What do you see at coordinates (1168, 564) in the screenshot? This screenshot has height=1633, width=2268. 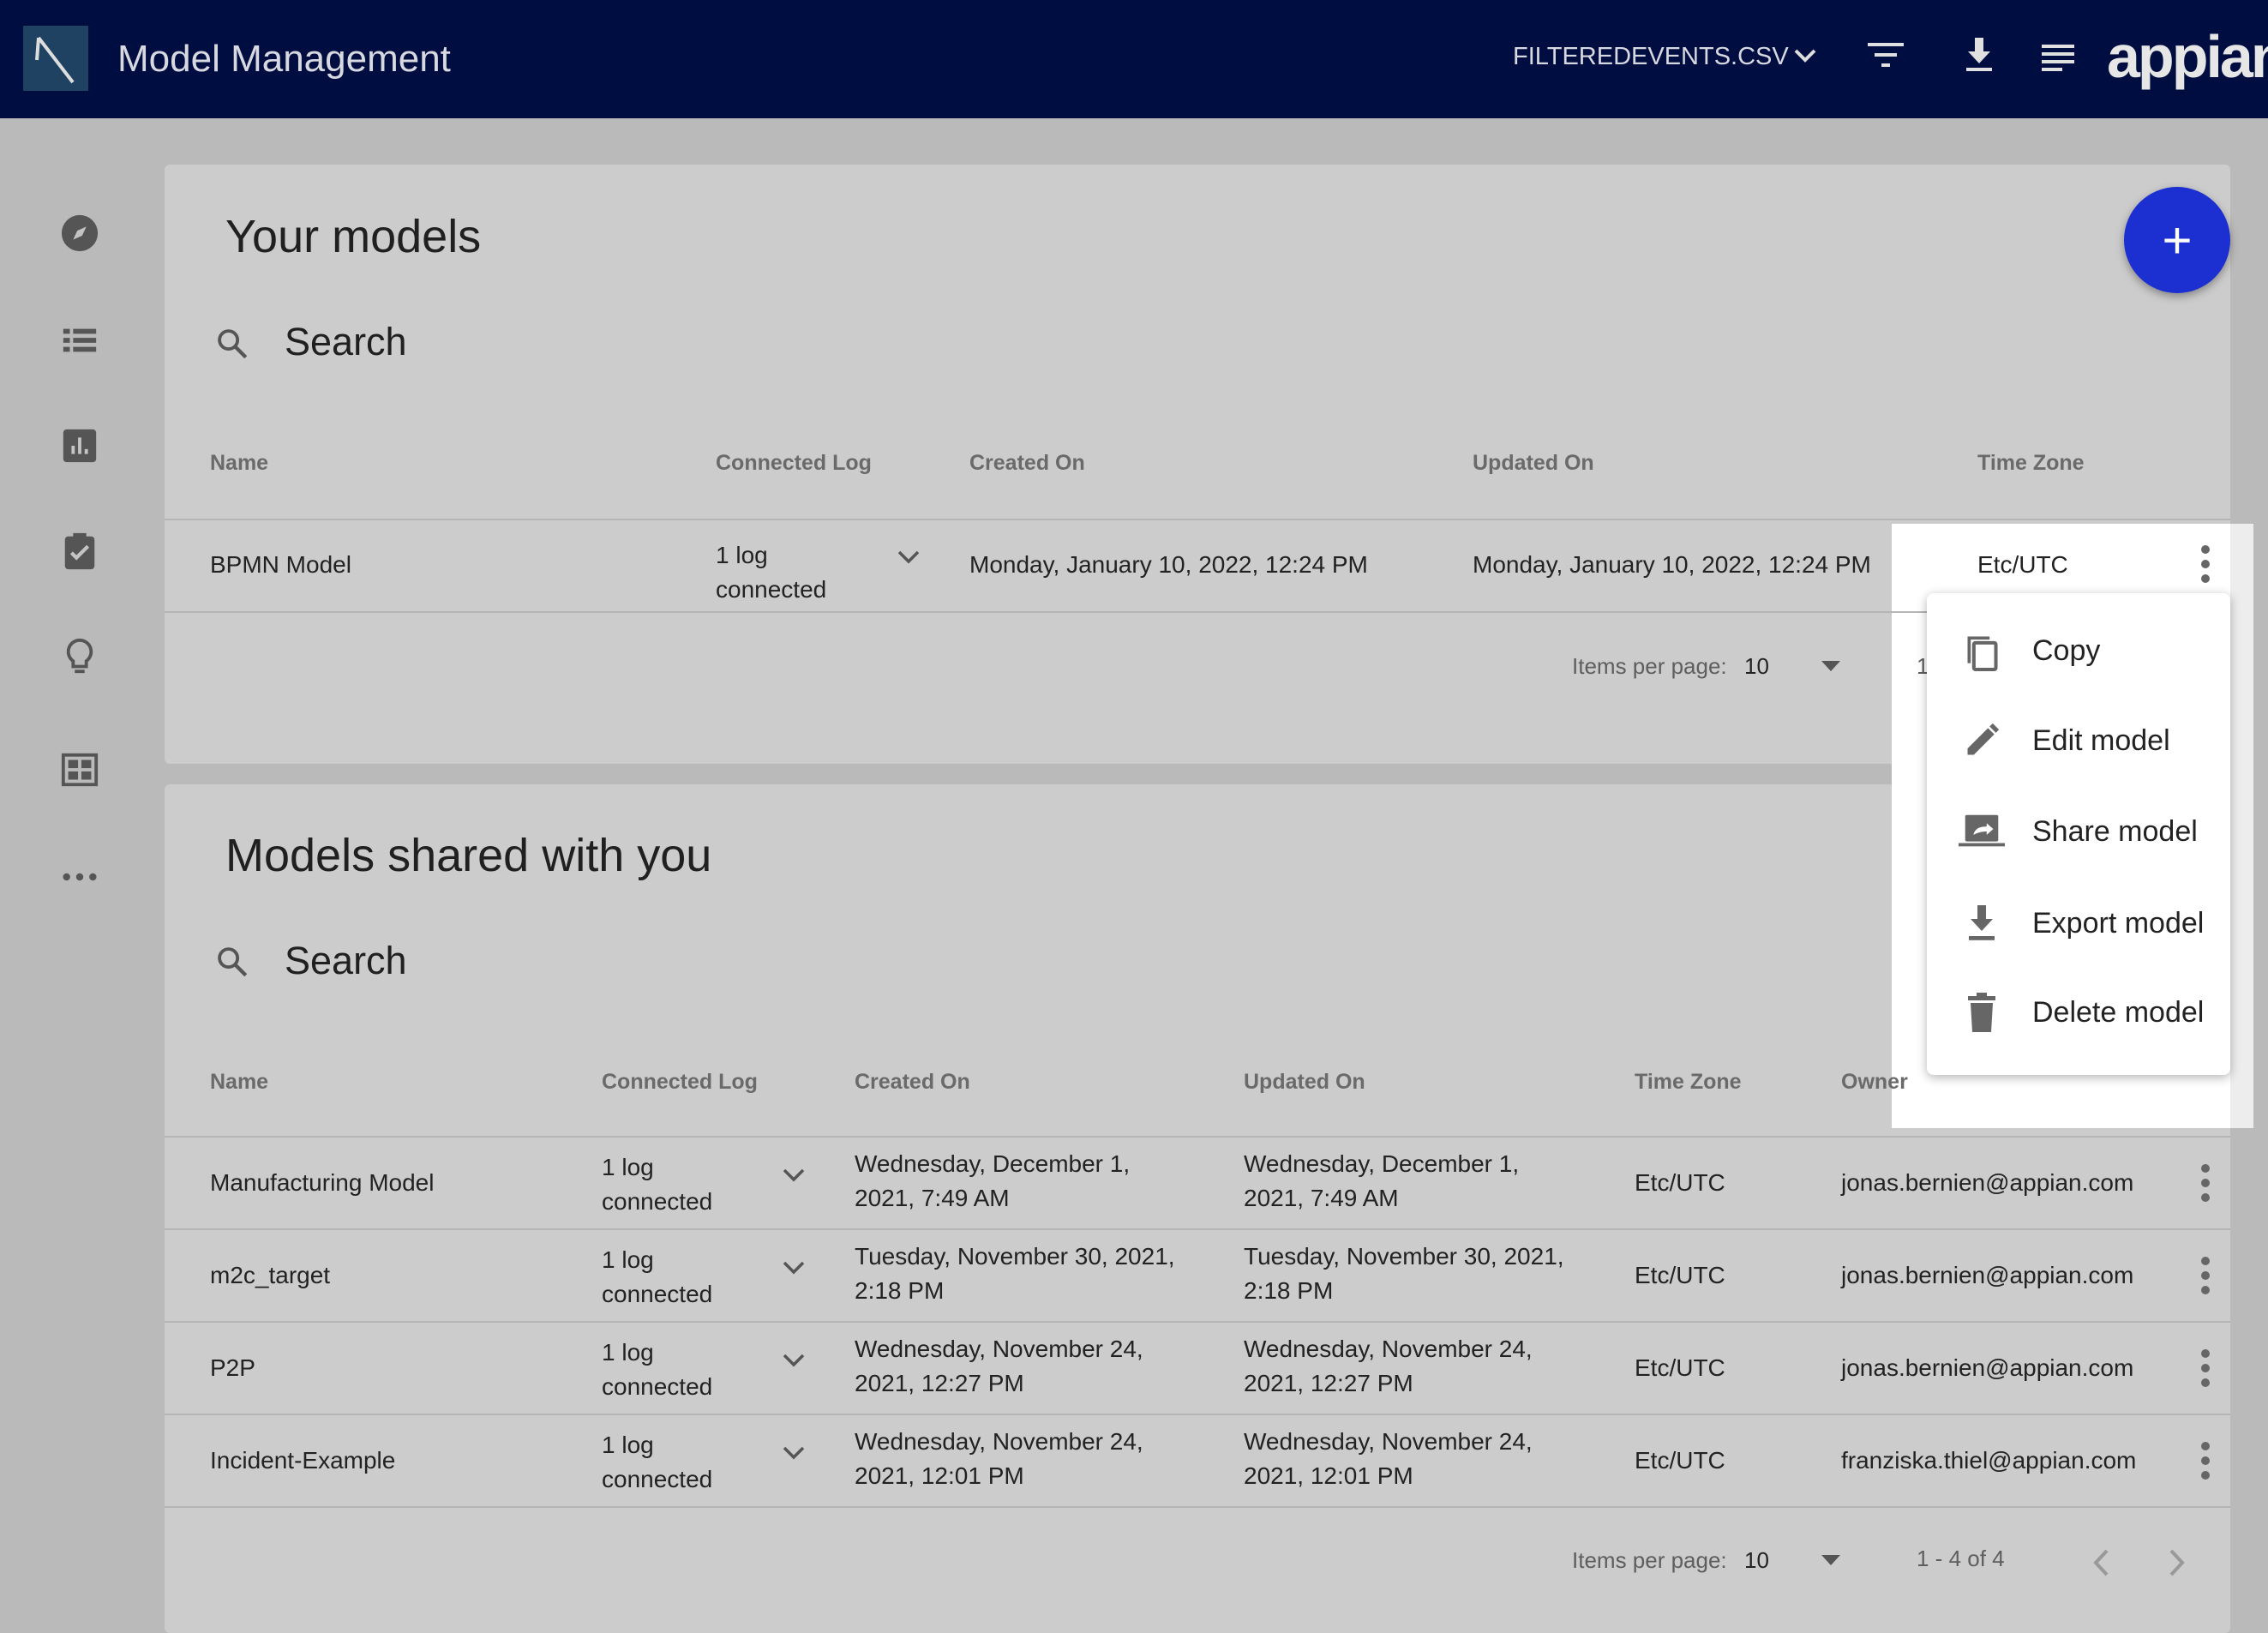 I see `created-on: Monday, January 10, 2022, 12:24 PM` at bounding box center [1168, 564].